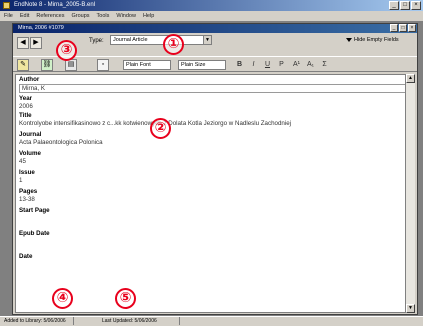  I want to click on field-value-year: 2006, so click(212, 107).